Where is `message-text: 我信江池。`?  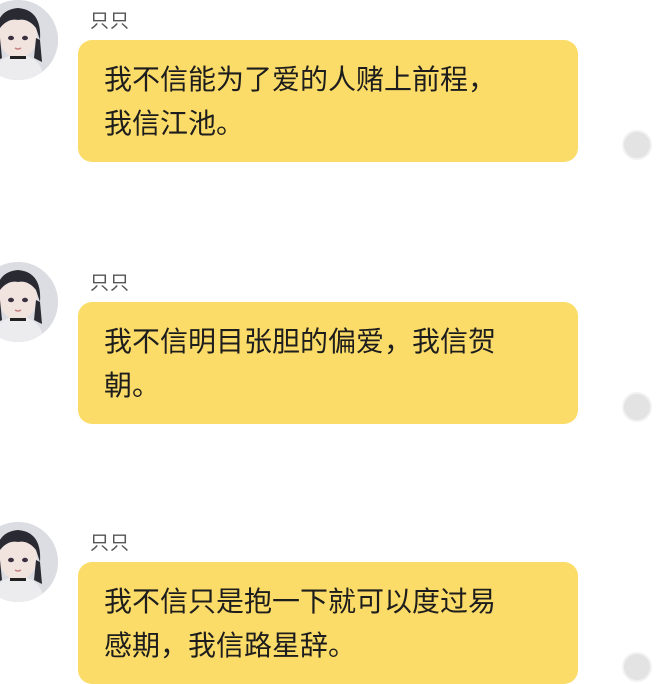
message-text: 我信江池。 is located at coordinates (174, 123).